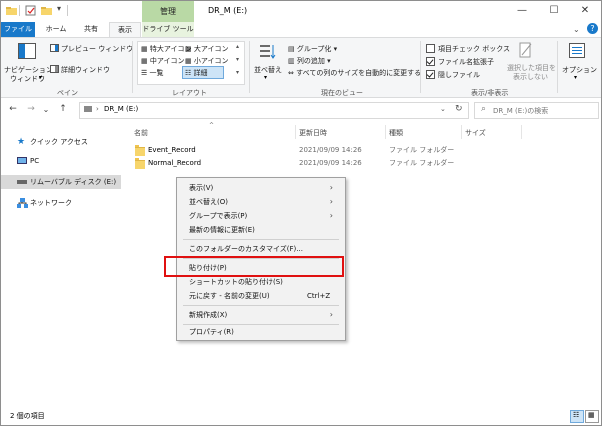  Describe the element at coordinates (443, 109) in the screenshot. I see `address-dropdown-icon: ⌄` at that location.